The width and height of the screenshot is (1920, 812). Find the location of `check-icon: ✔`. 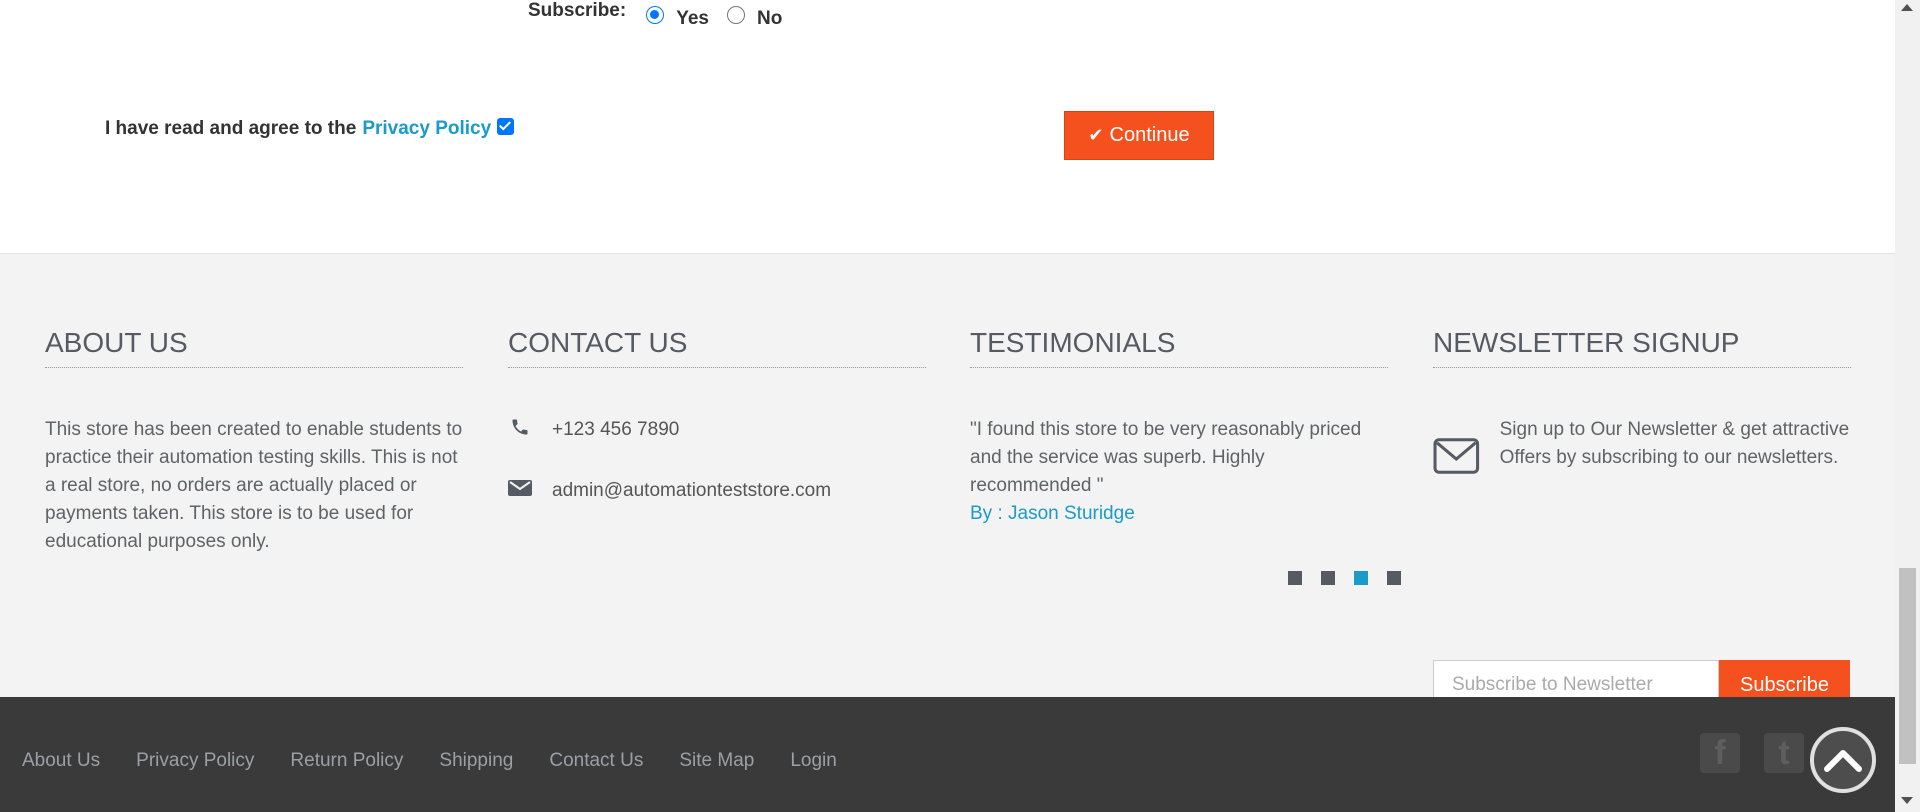

check-icon: ✔ is located at coordinates (1096, 135).